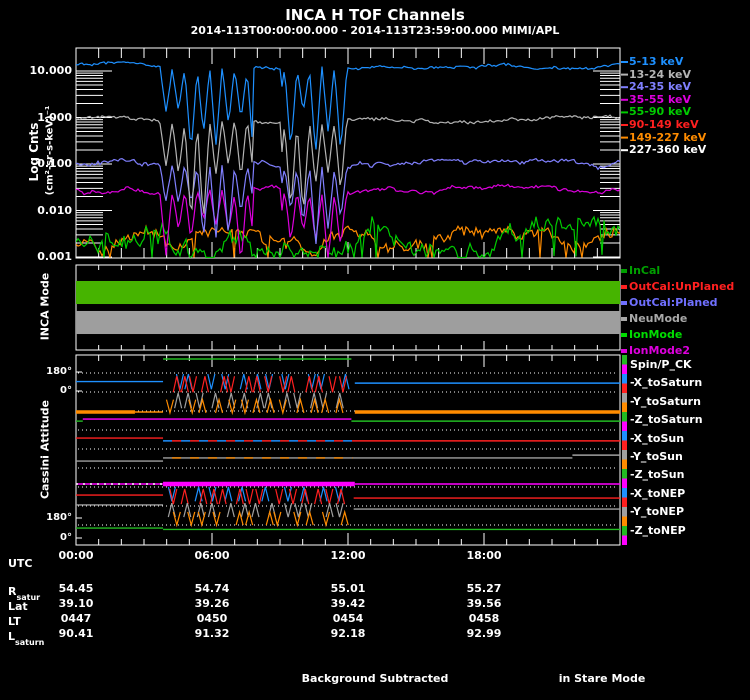  Describe the element at coordinates (665, 401) in the screenshot. I see `attitude-track-label: -Y_toSaturn` at that location.